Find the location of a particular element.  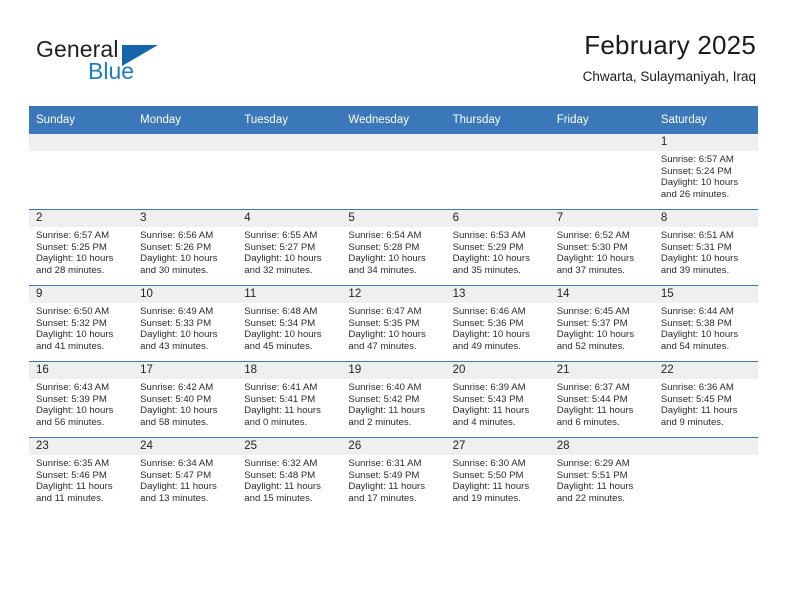

daylight-text-line2: and 32 minutes. is located at coordinates (278, 270).